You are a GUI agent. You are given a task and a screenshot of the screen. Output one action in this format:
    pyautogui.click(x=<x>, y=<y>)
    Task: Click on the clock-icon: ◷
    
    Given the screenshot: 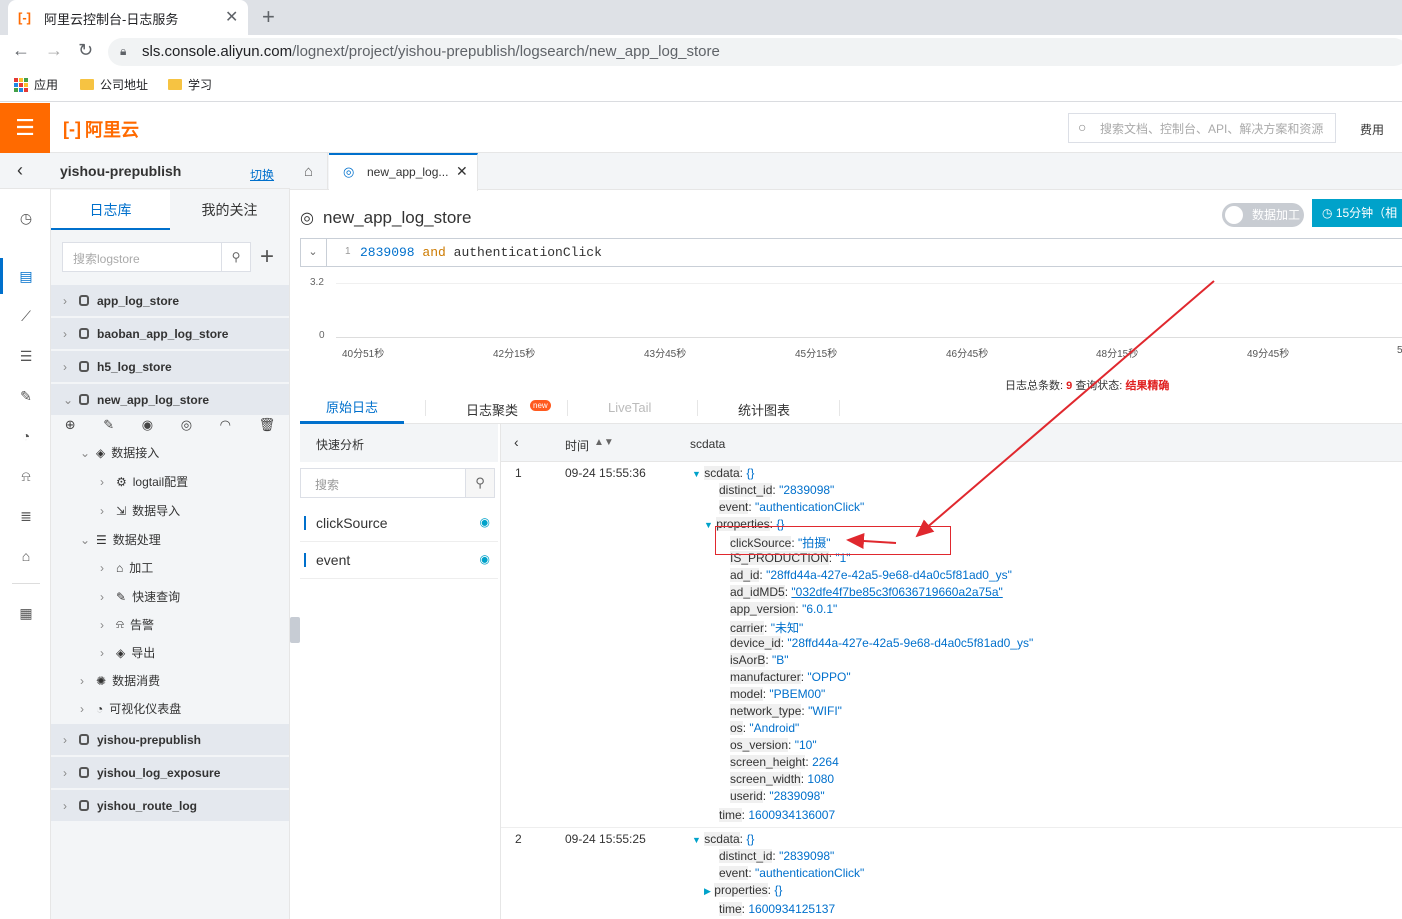 What is the action you would take?
    pyautogui.click(x=26, y=218)
    